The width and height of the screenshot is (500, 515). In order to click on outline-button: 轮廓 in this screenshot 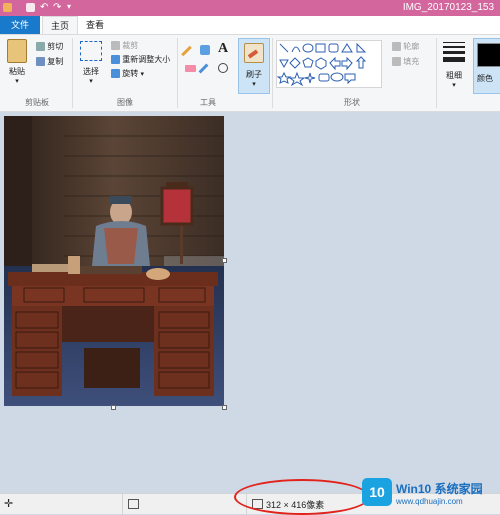, I will do `click(405, 46)`.